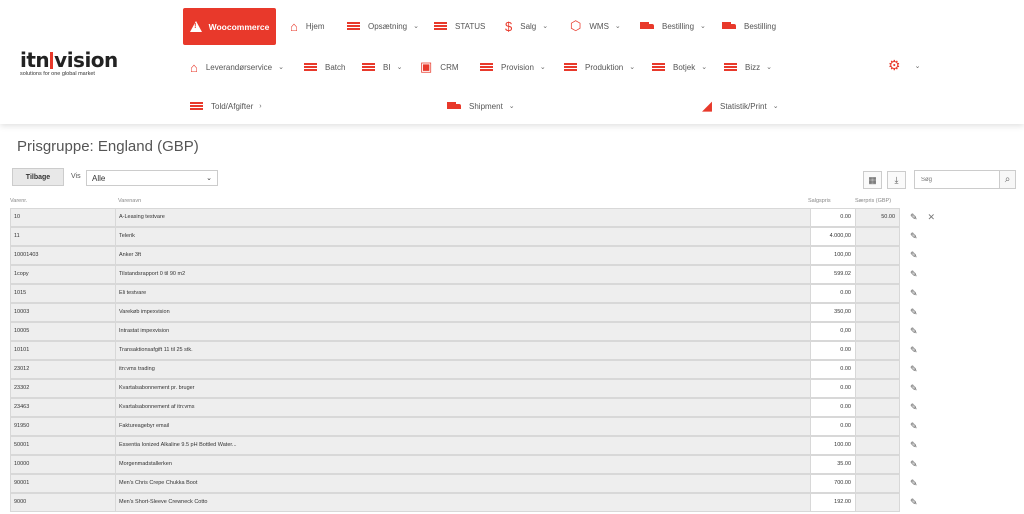 The height and width of the screenshot is (514, 1024). What do you see at coordinates (455, 407) in the screenshot?
I see `table-row: 23463 Kvartalsabonnement af itn:vms 0.00` at bounding box center [455, 407].